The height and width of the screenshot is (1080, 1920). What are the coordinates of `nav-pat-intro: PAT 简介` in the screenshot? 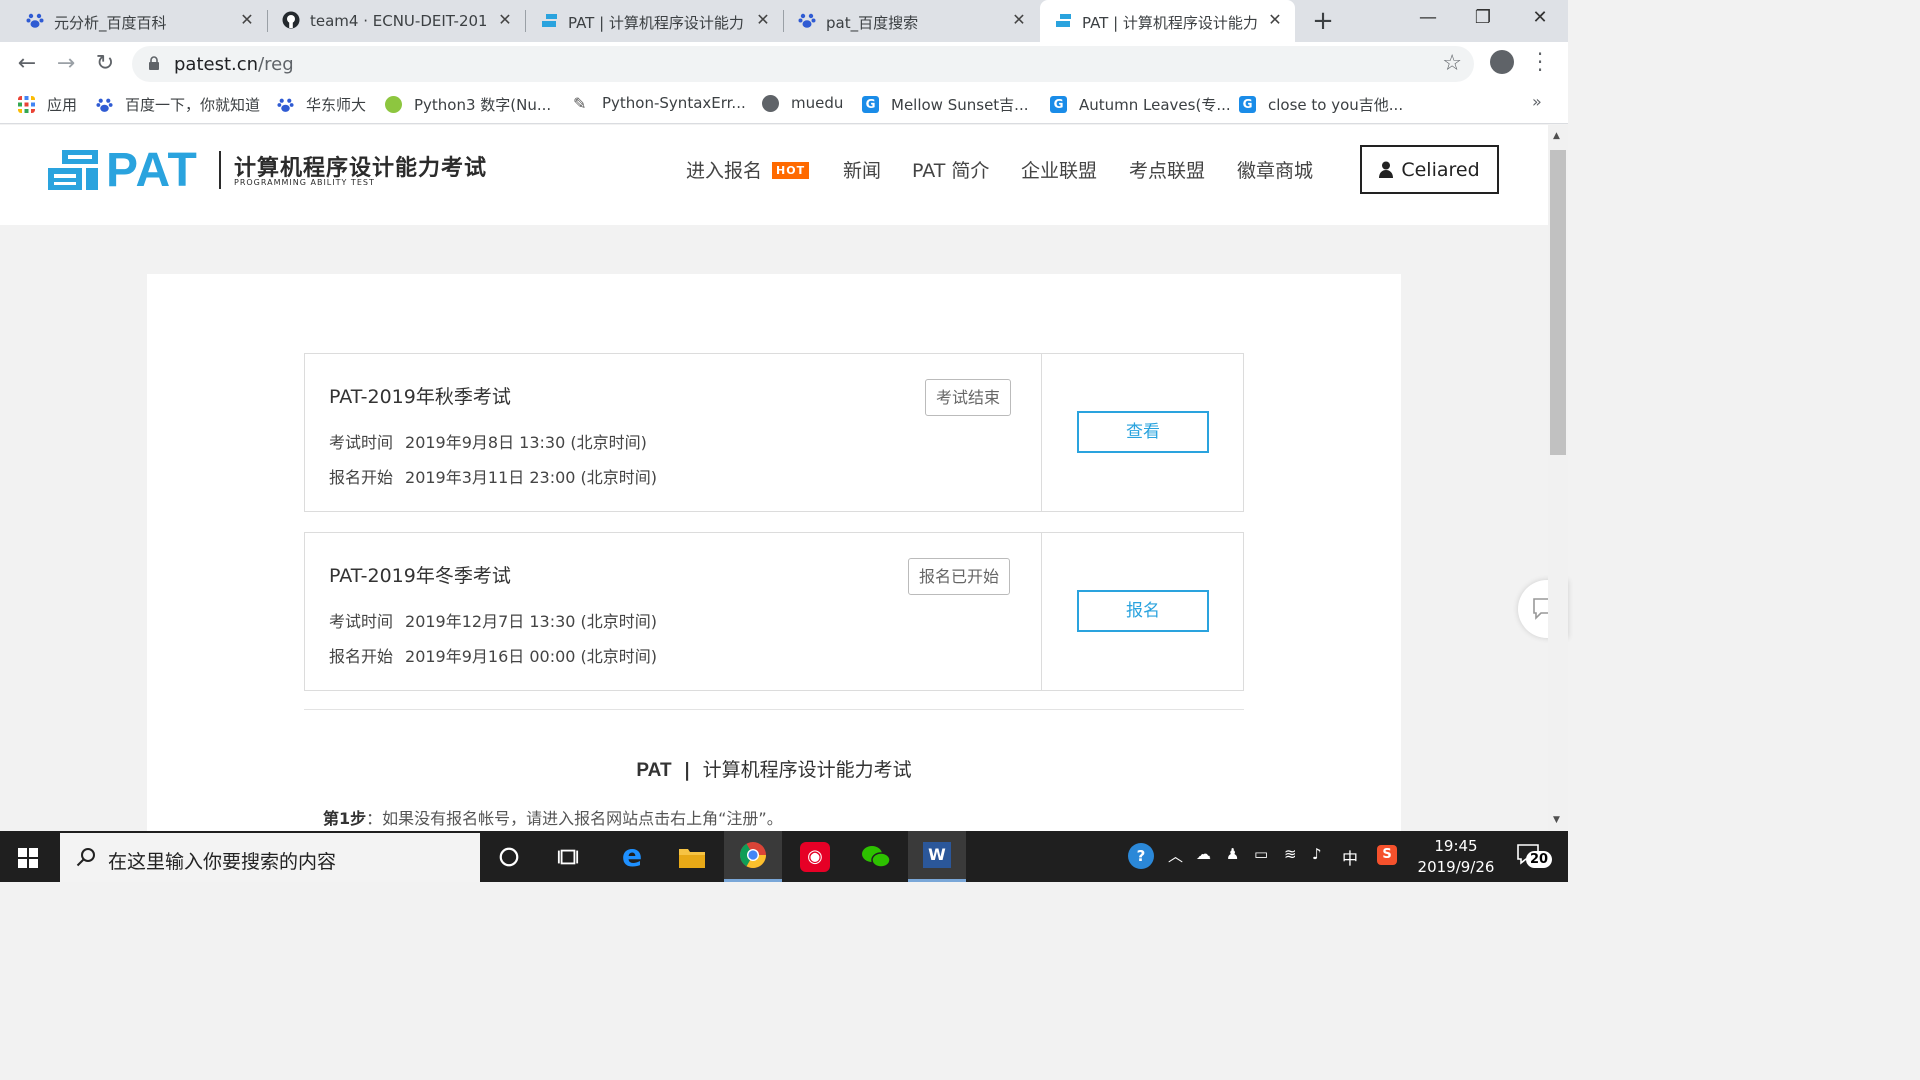 It's located at (950, 169).